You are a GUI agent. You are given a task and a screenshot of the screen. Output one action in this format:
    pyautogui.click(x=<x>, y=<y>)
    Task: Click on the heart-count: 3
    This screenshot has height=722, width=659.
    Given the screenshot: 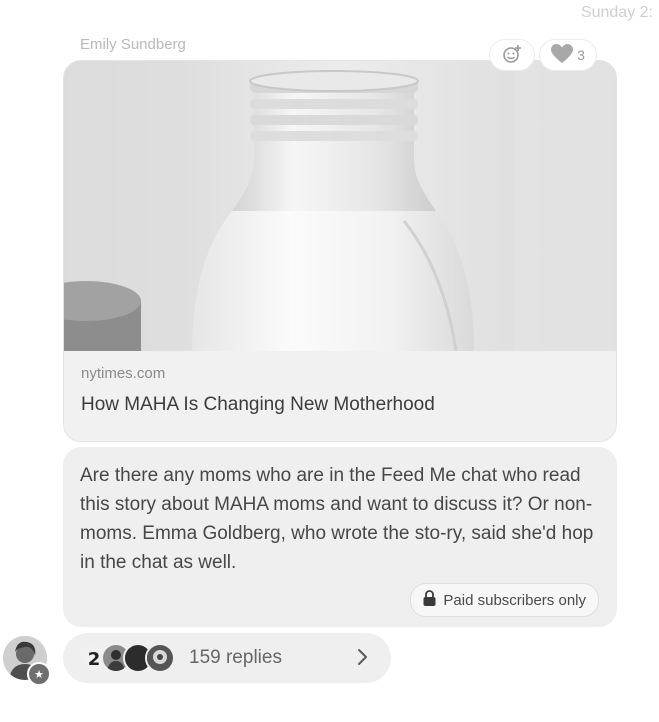 What is the action you would take?
    pyautogui.click(x=581, y=55)
    